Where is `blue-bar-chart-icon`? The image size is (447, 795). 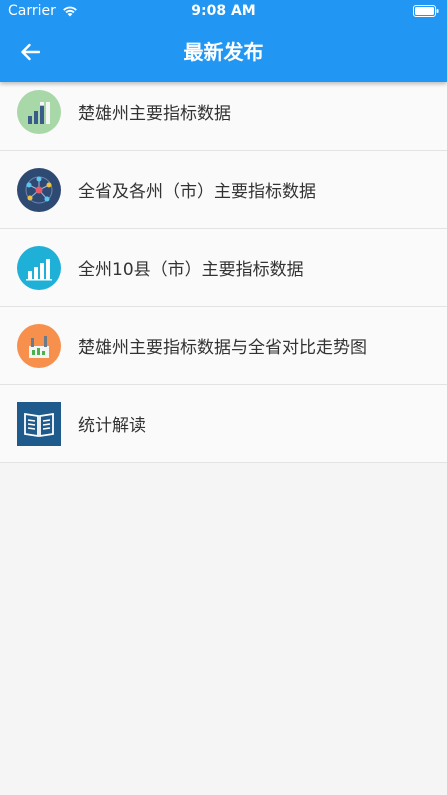
blue-bar-chart-icon is located at coordinates (39, 267).